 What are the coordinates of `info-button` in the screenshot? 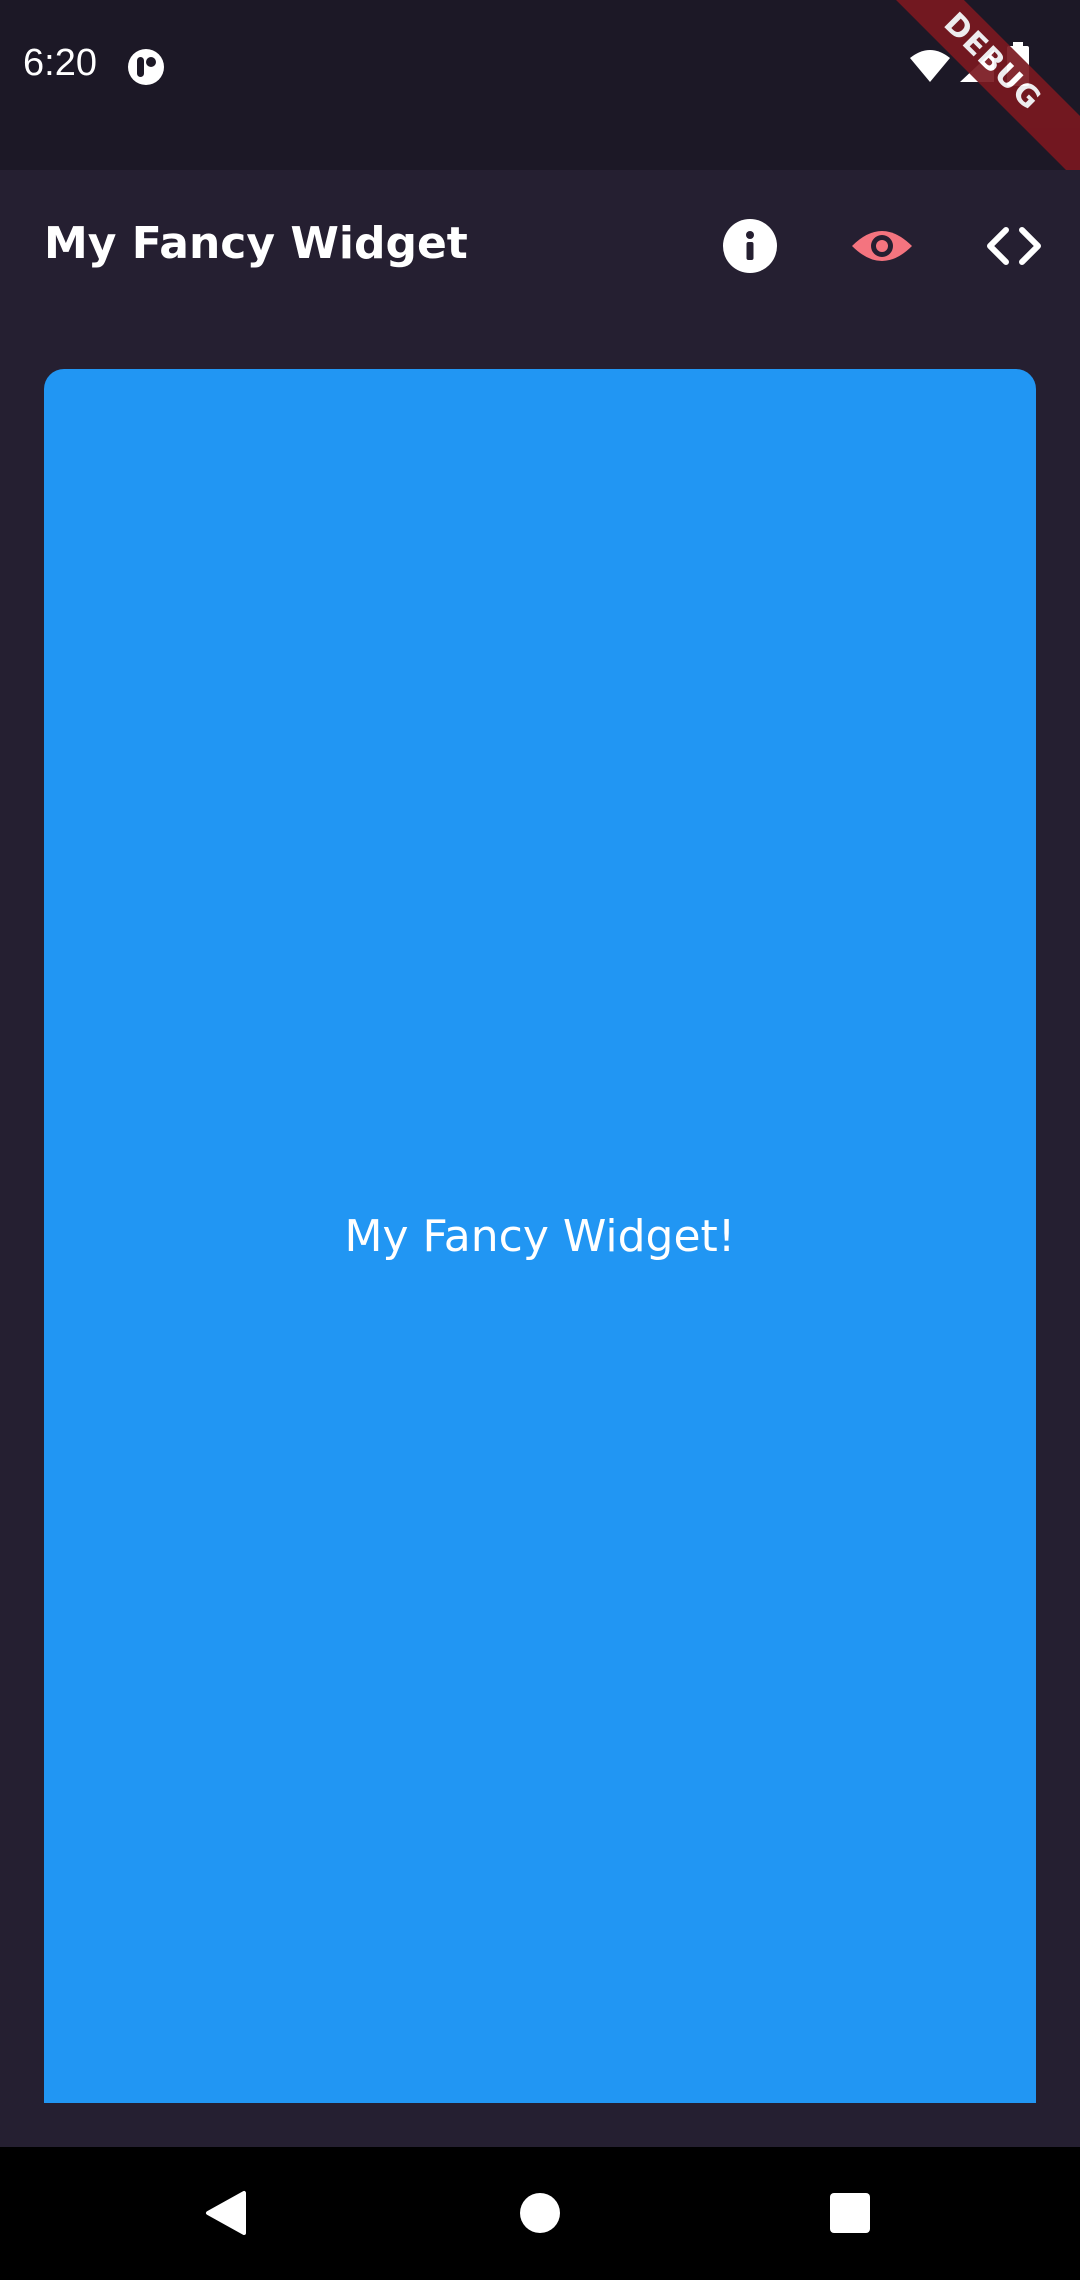 It's located at (750, 248).